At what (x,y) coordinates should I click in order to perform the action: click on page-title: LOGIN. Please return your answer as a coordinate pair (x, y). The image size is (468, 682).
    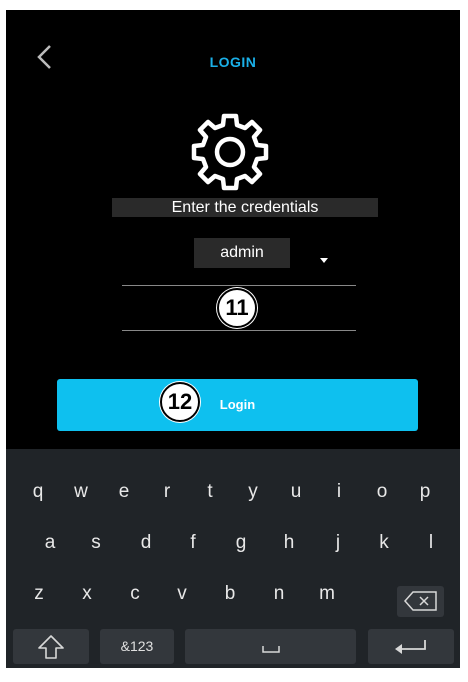
    Looking at the image, I should click on (233, 62).